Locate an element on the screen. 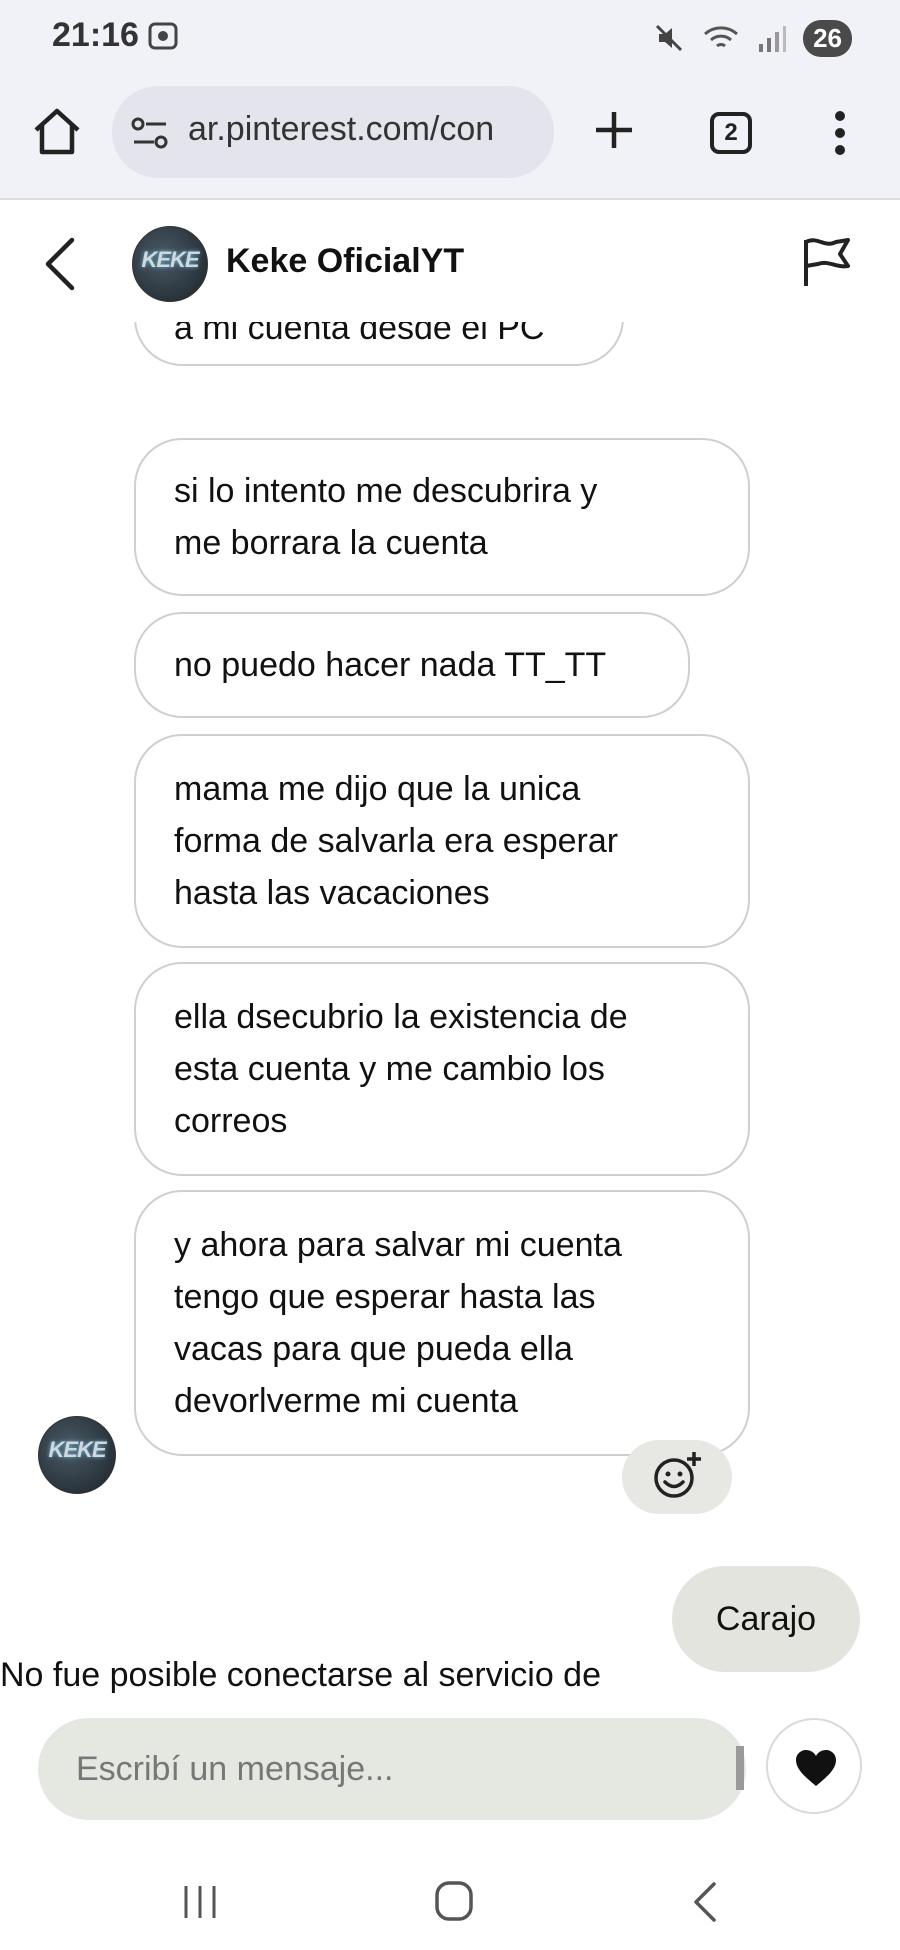 The image size is (900, 1950). received-message: a mi cuenta desde el PC is located at coordinates (379, 344).